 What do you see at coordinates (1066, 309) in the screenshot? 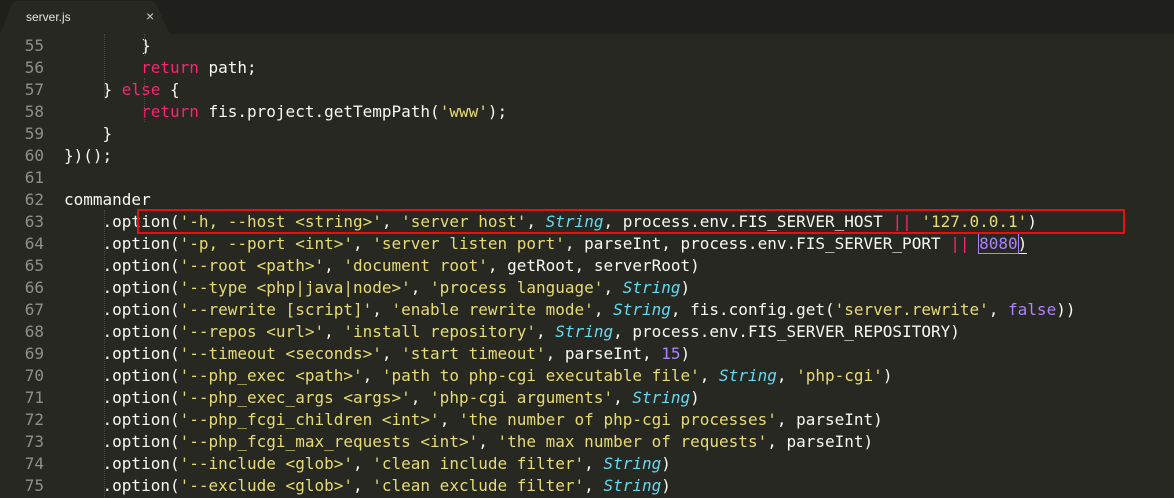
I see `code-token: ))` at bounding box center [1066, 309].